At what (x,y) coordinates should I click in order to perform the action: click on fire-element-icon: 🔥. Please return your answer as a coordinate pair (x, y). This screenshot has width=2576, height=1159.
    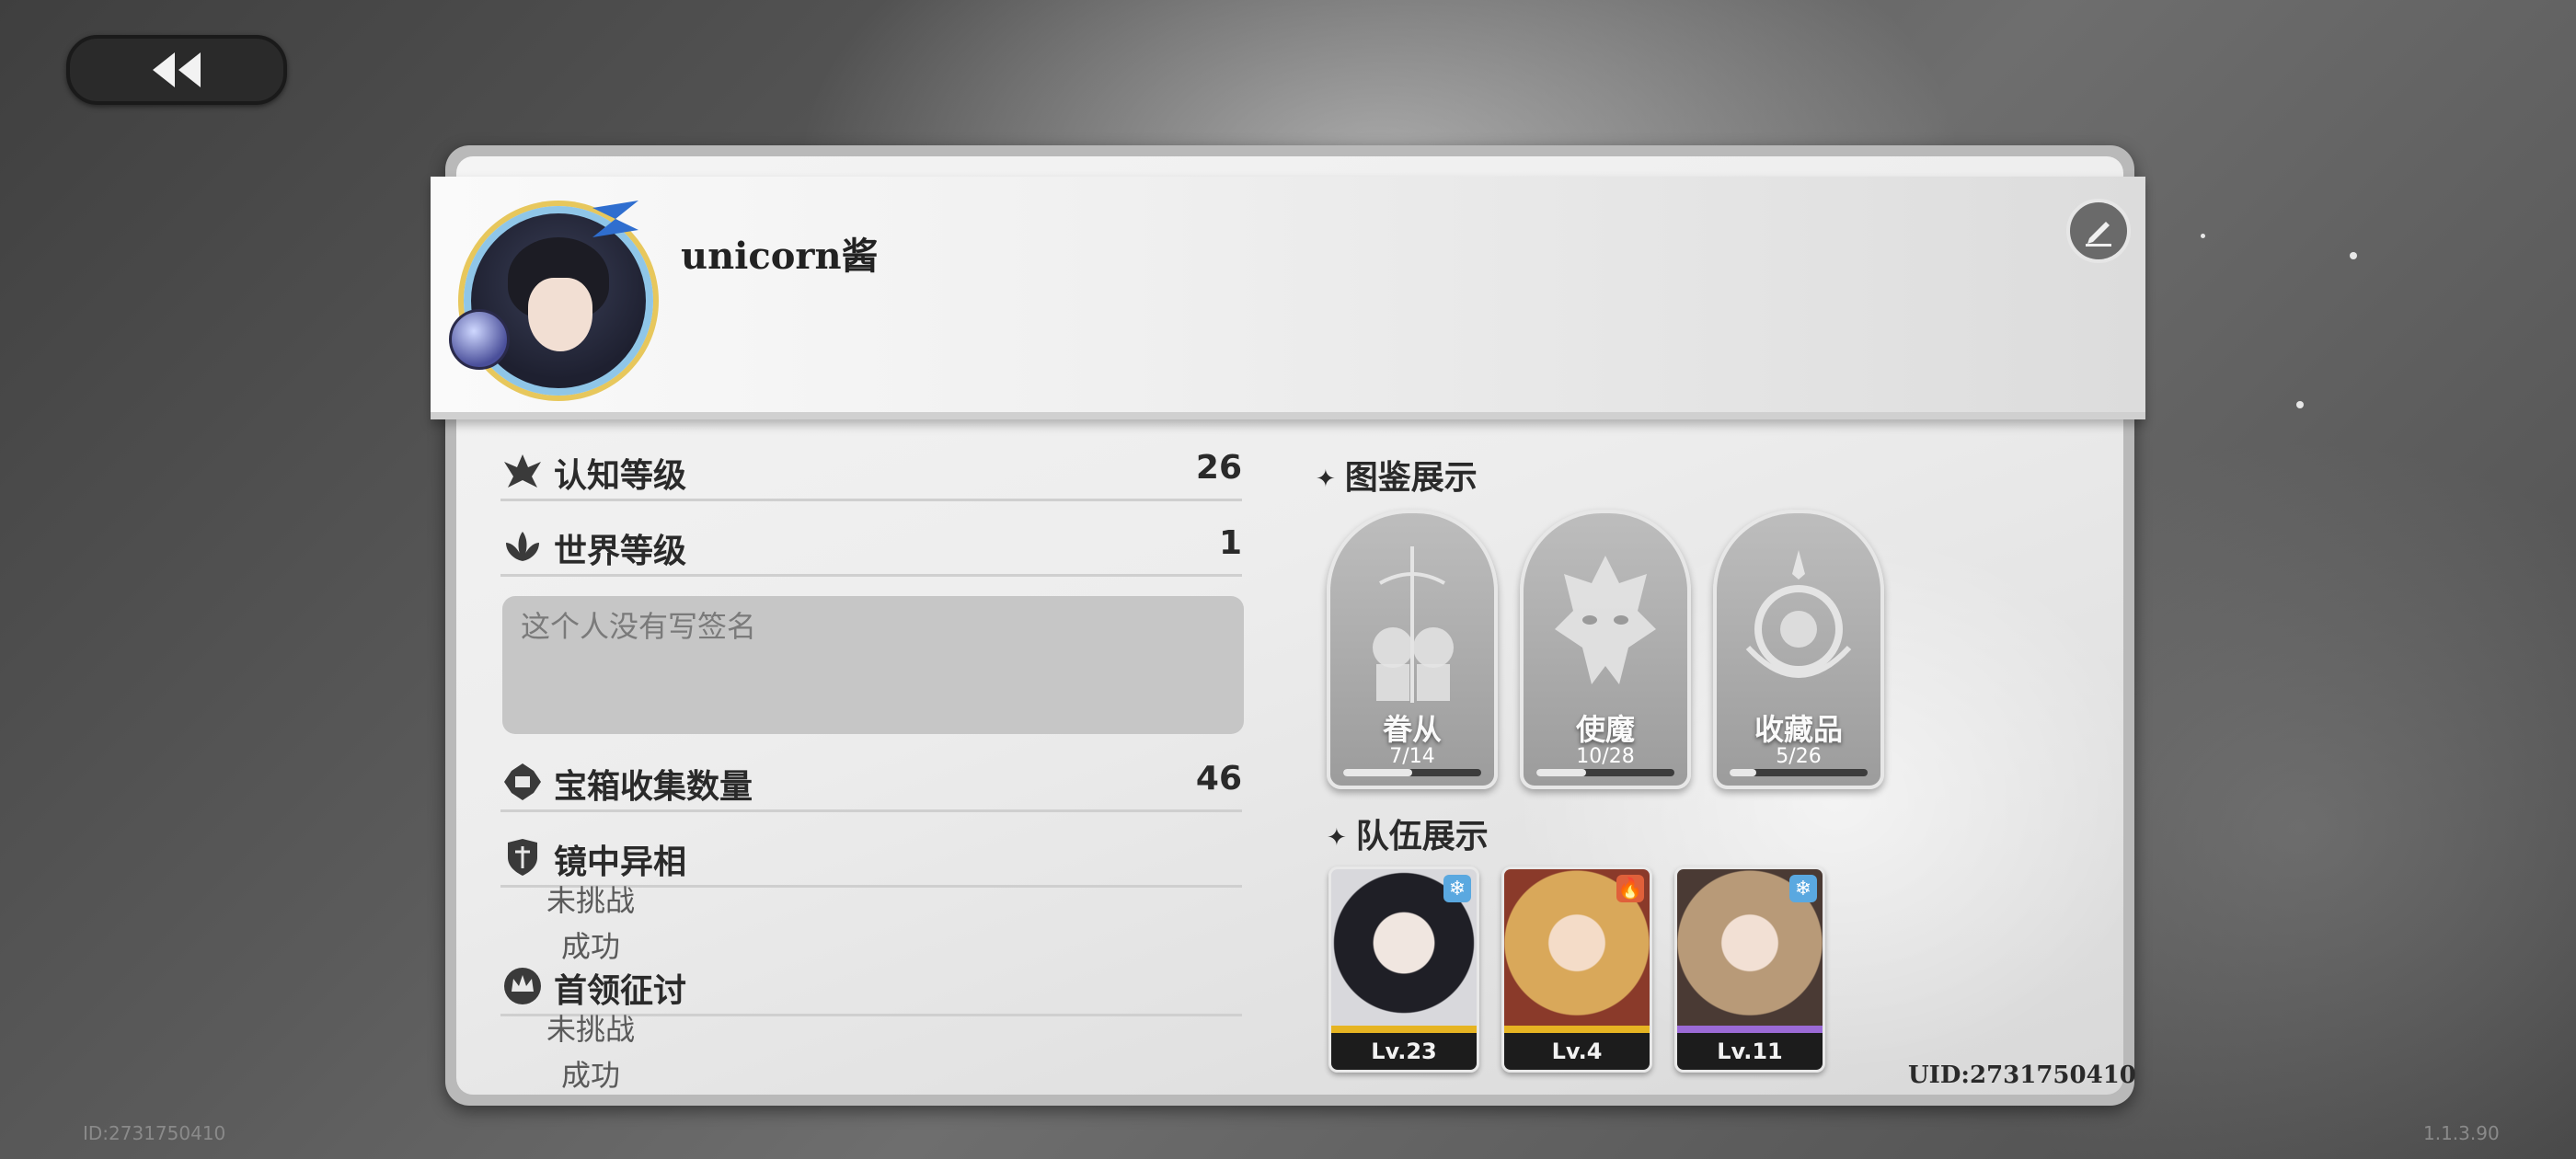
    Looking at the image, I should click on (1630, 888).